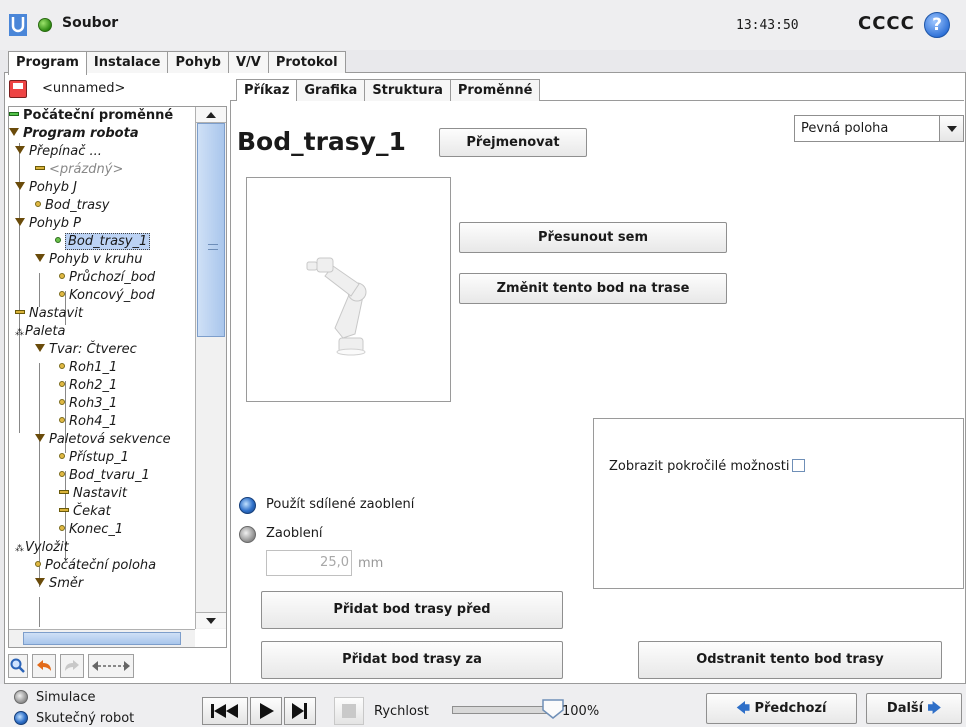  What do you see at coordinates (93, 421) in the screenshot?
I see `tree-item-label: Roh4_1` at bounding box center [93, 421].